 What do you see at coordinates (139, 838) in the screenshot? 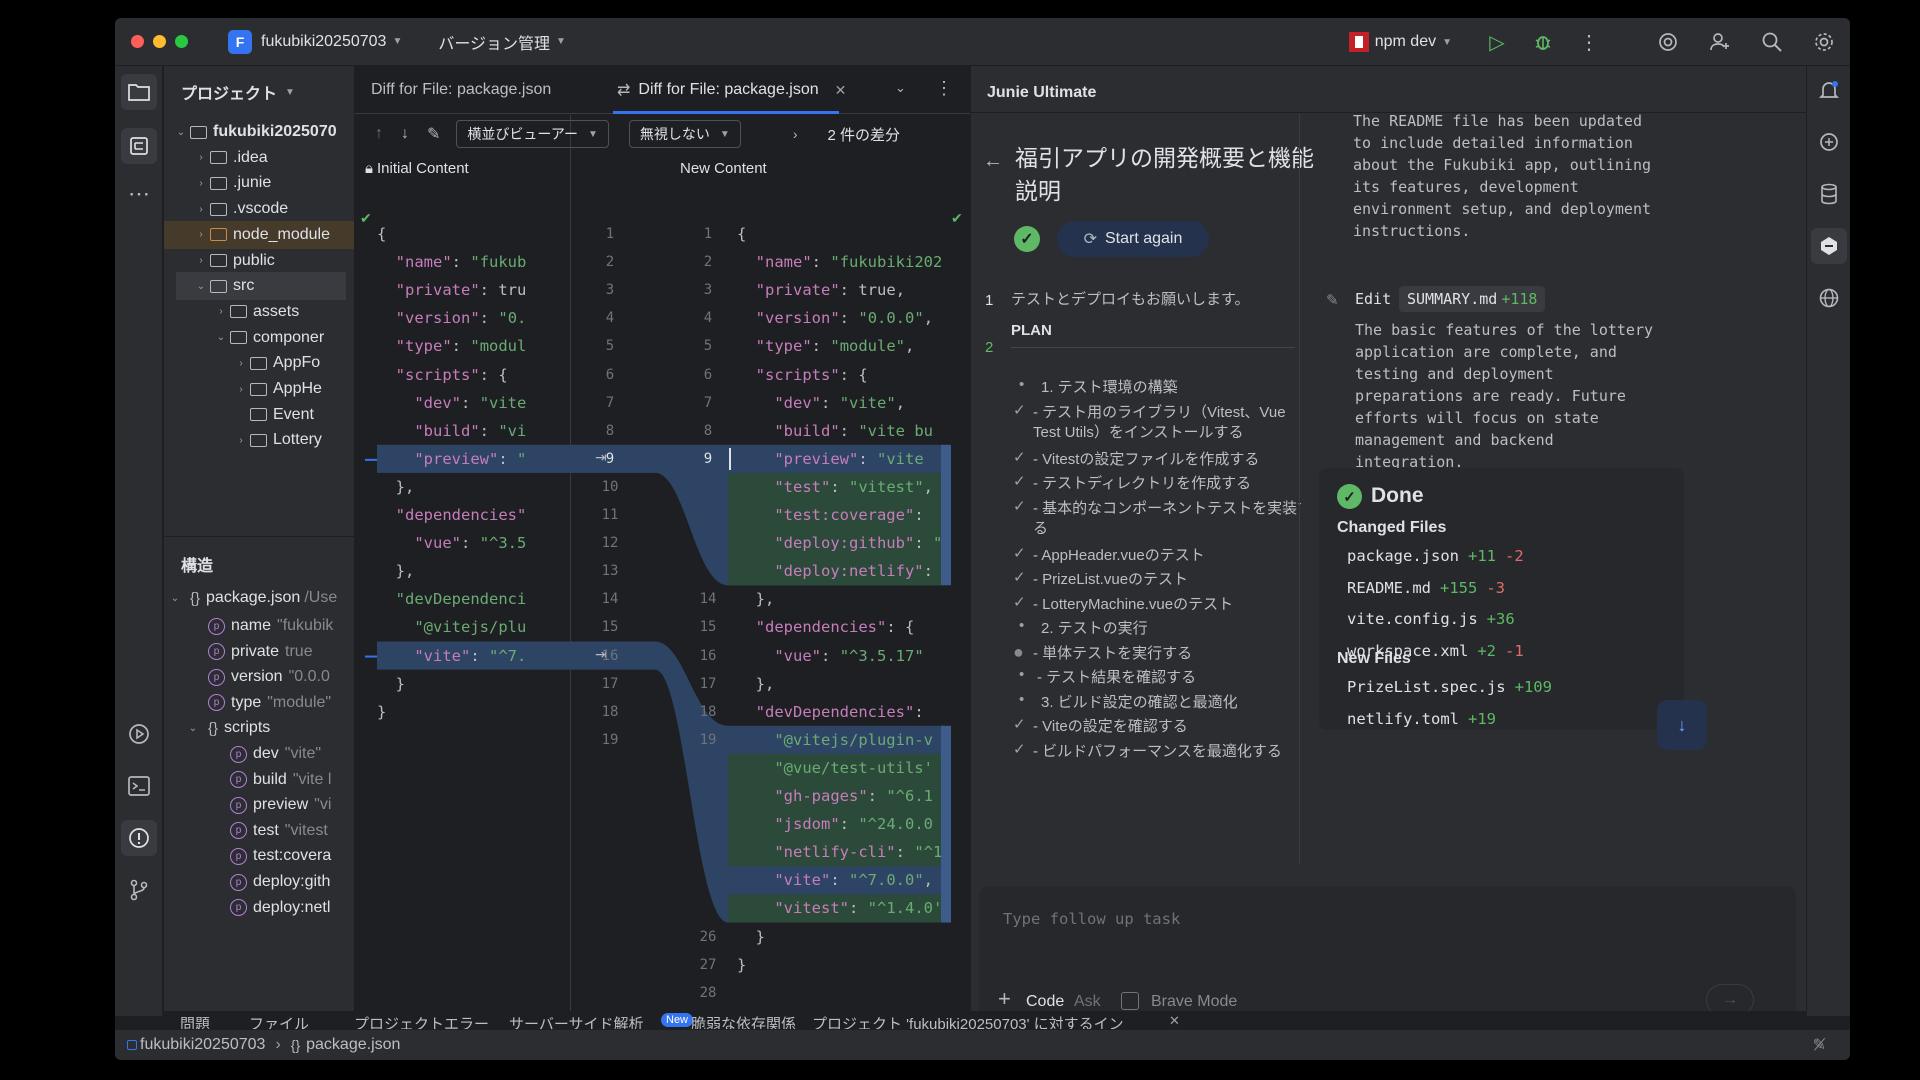
I see `problems-icon` at bounding box center [139, 838].